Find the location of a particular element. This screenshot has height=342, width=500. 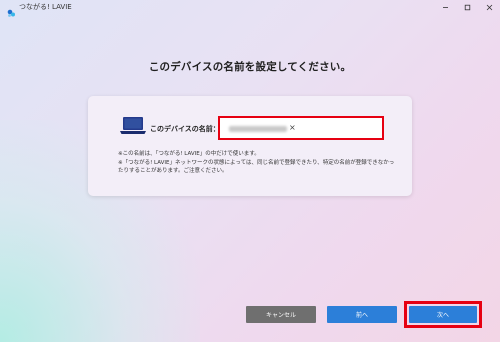

note-line-1: ※この名前は、「つながる! LAVIE」の中だけで使います。 is located at coordinates (189, 154).